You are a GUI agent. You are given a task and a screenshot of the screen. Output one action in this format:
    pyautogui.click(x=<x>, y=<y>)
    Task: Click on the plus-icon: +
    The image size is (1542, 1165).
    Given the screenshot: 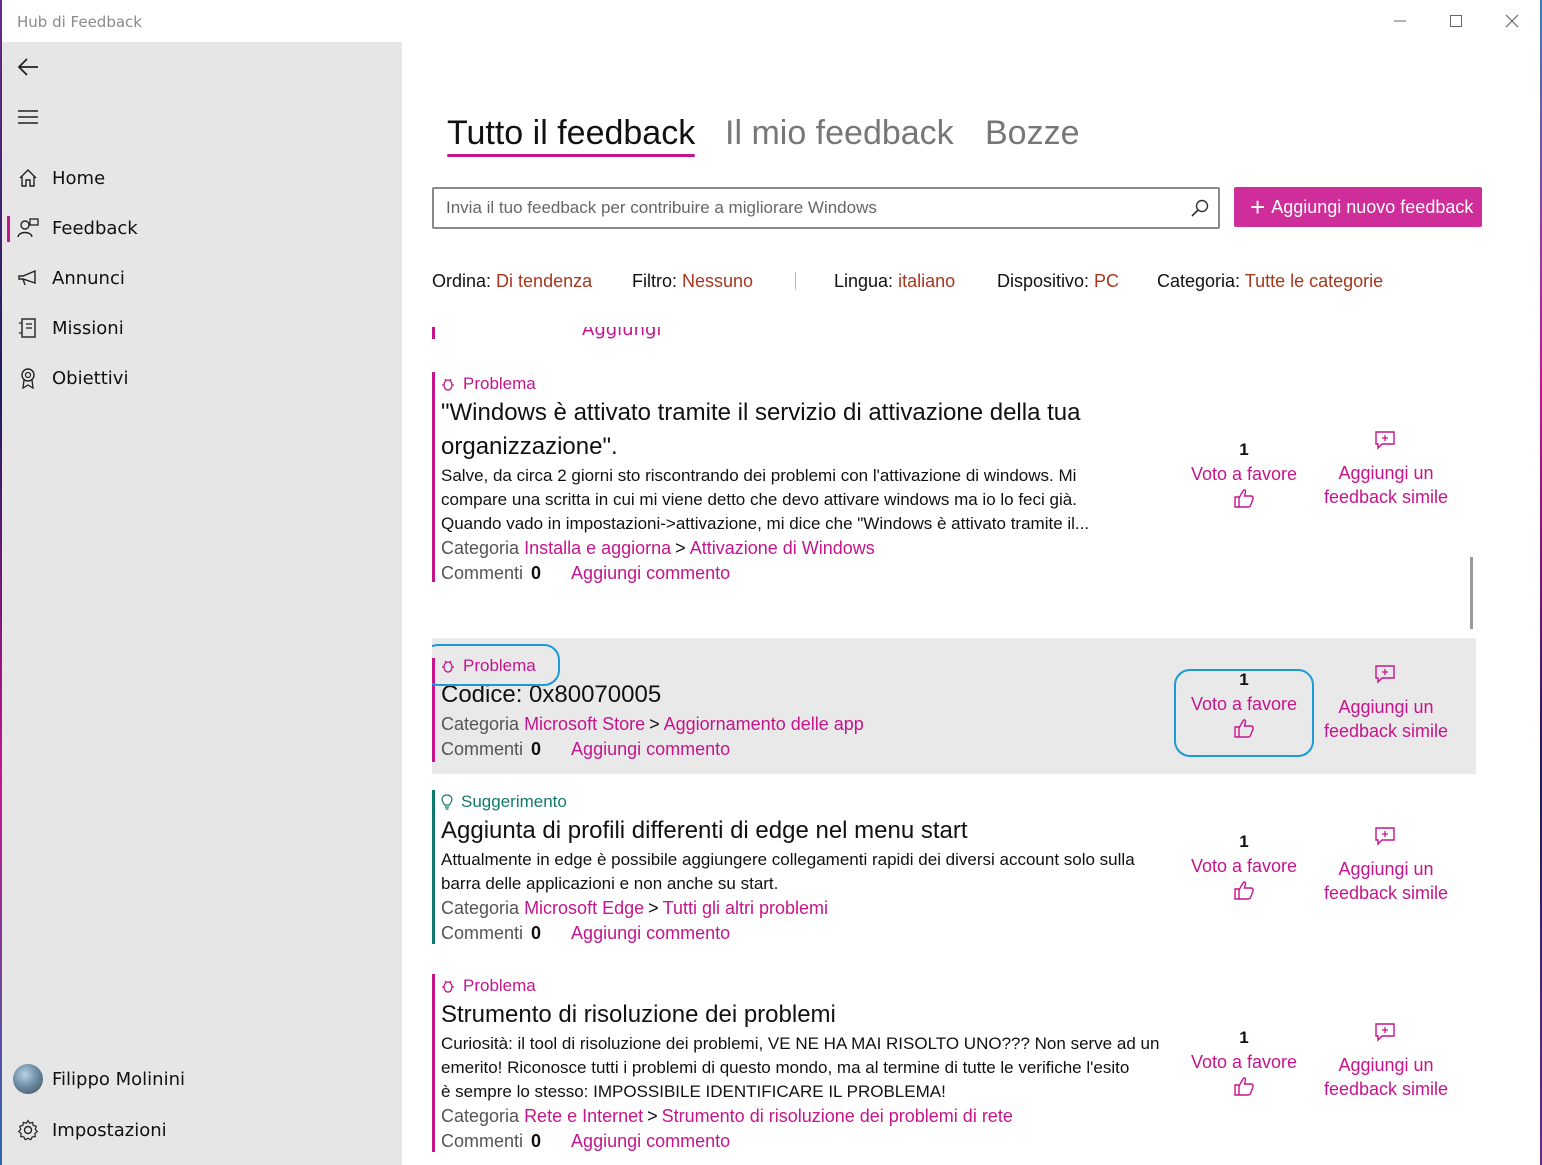 What is the action you would take?
    pyautogui.click(x=1258, y=207)
    